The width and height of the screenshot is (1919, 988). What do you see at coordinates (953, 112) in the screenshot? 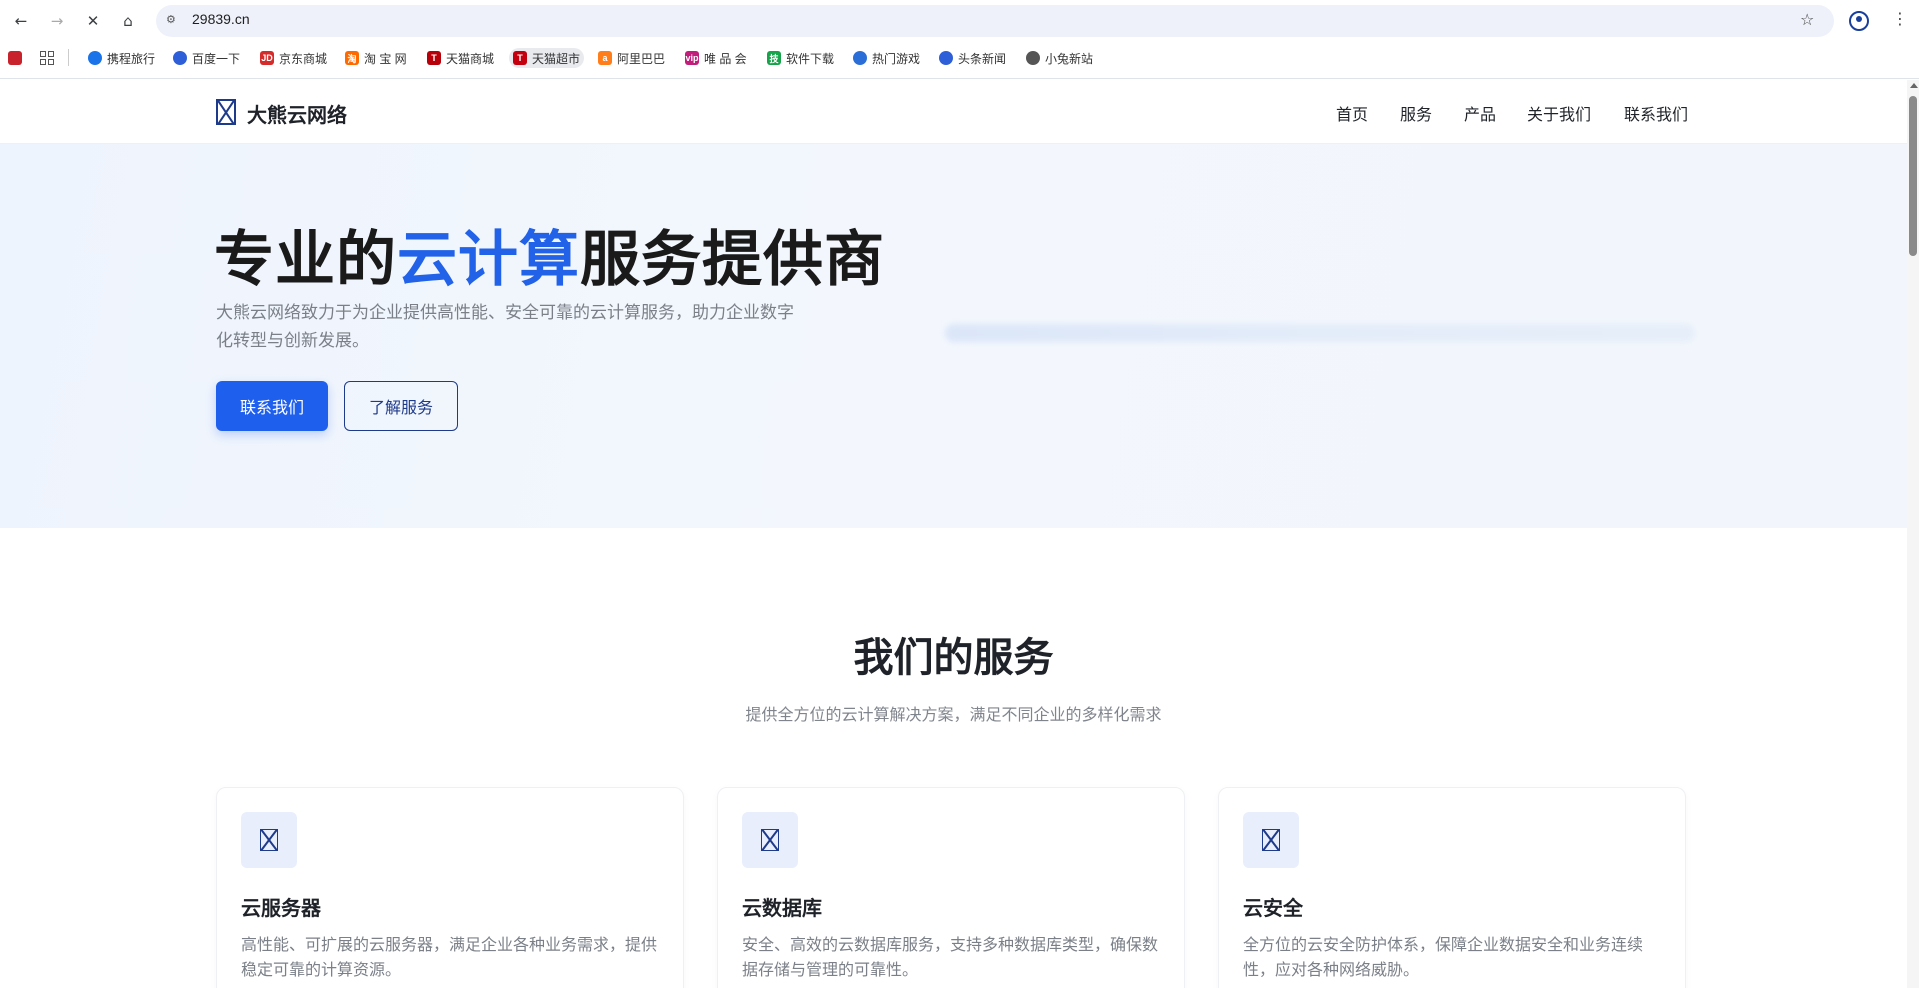
I see `site-header: 大熊云网络 首页 服务 产品 关于我们 联系我们` at bounding box center [953, 112].